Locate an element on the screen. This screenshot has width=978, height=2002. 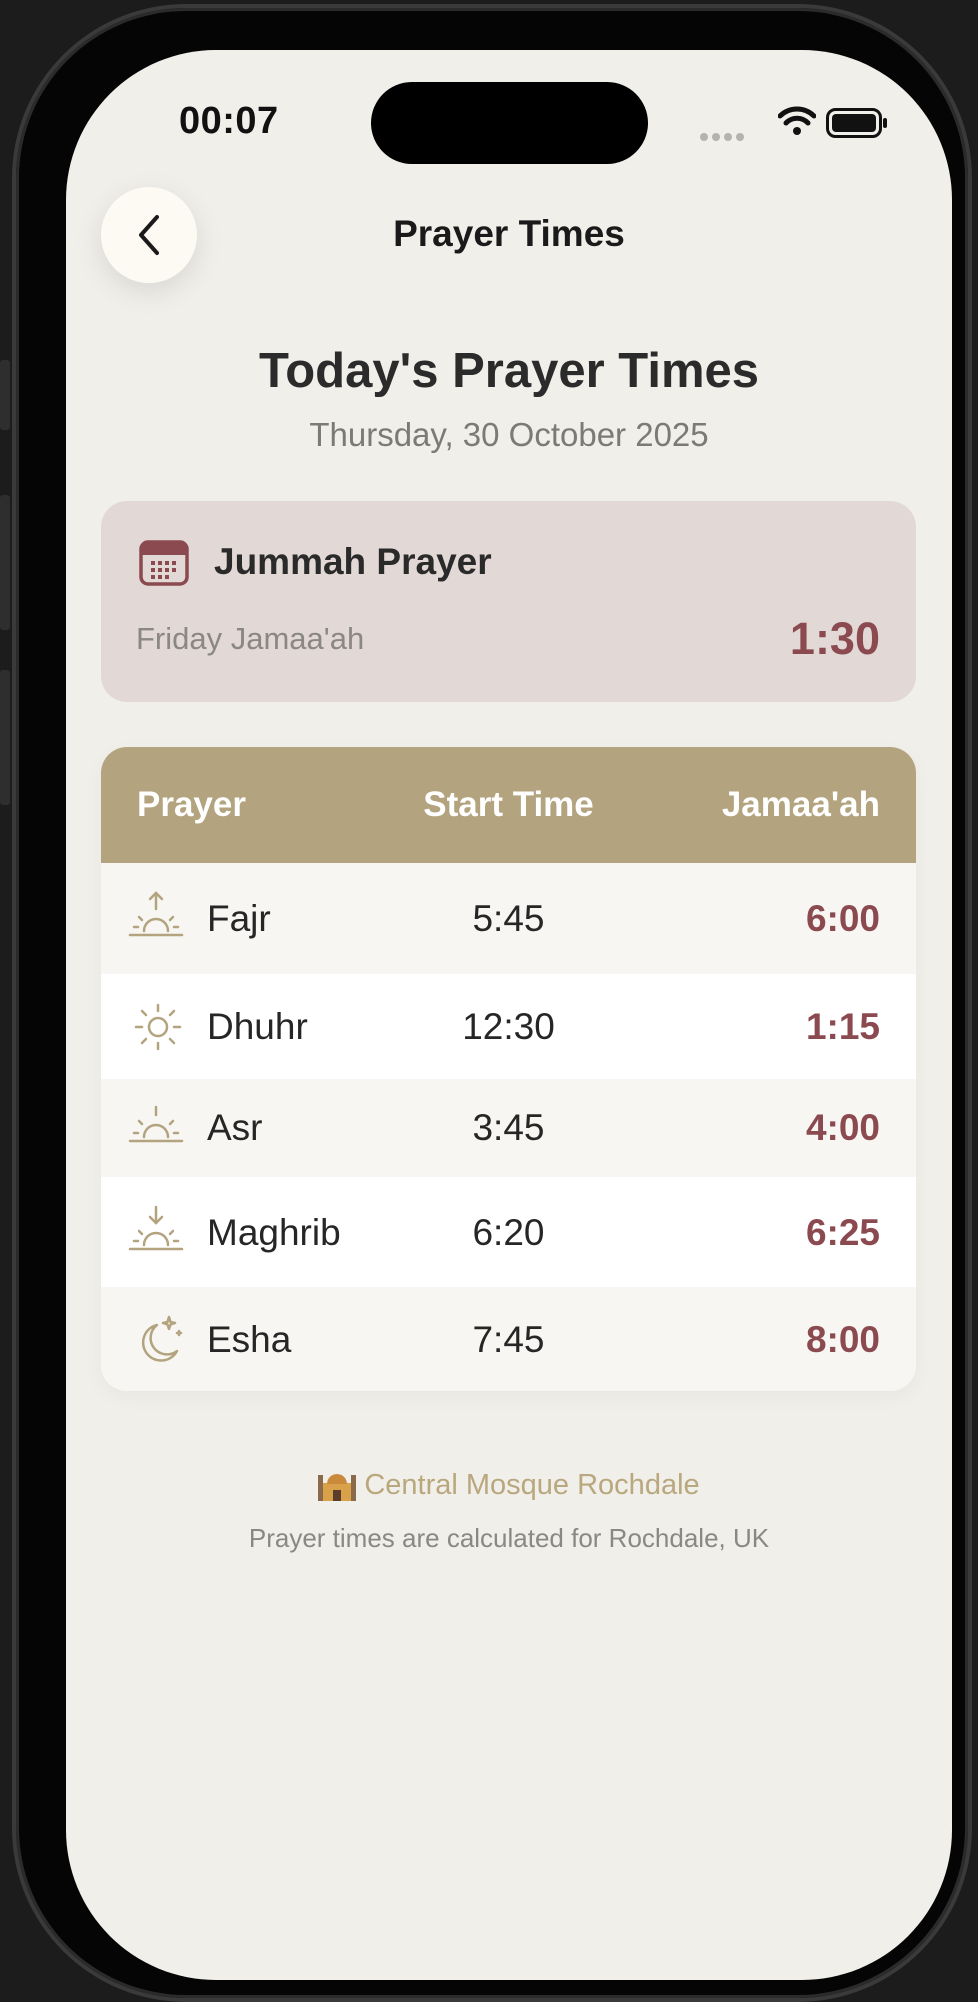
nav-title: Prayer Times is located at coordinates (509, 233).